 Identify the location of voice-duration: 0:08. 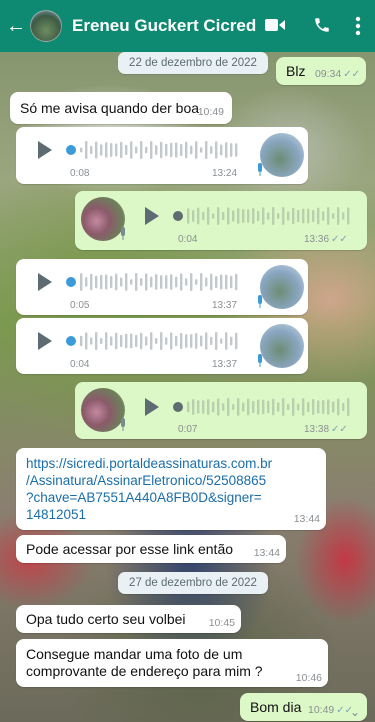
(80, 173).